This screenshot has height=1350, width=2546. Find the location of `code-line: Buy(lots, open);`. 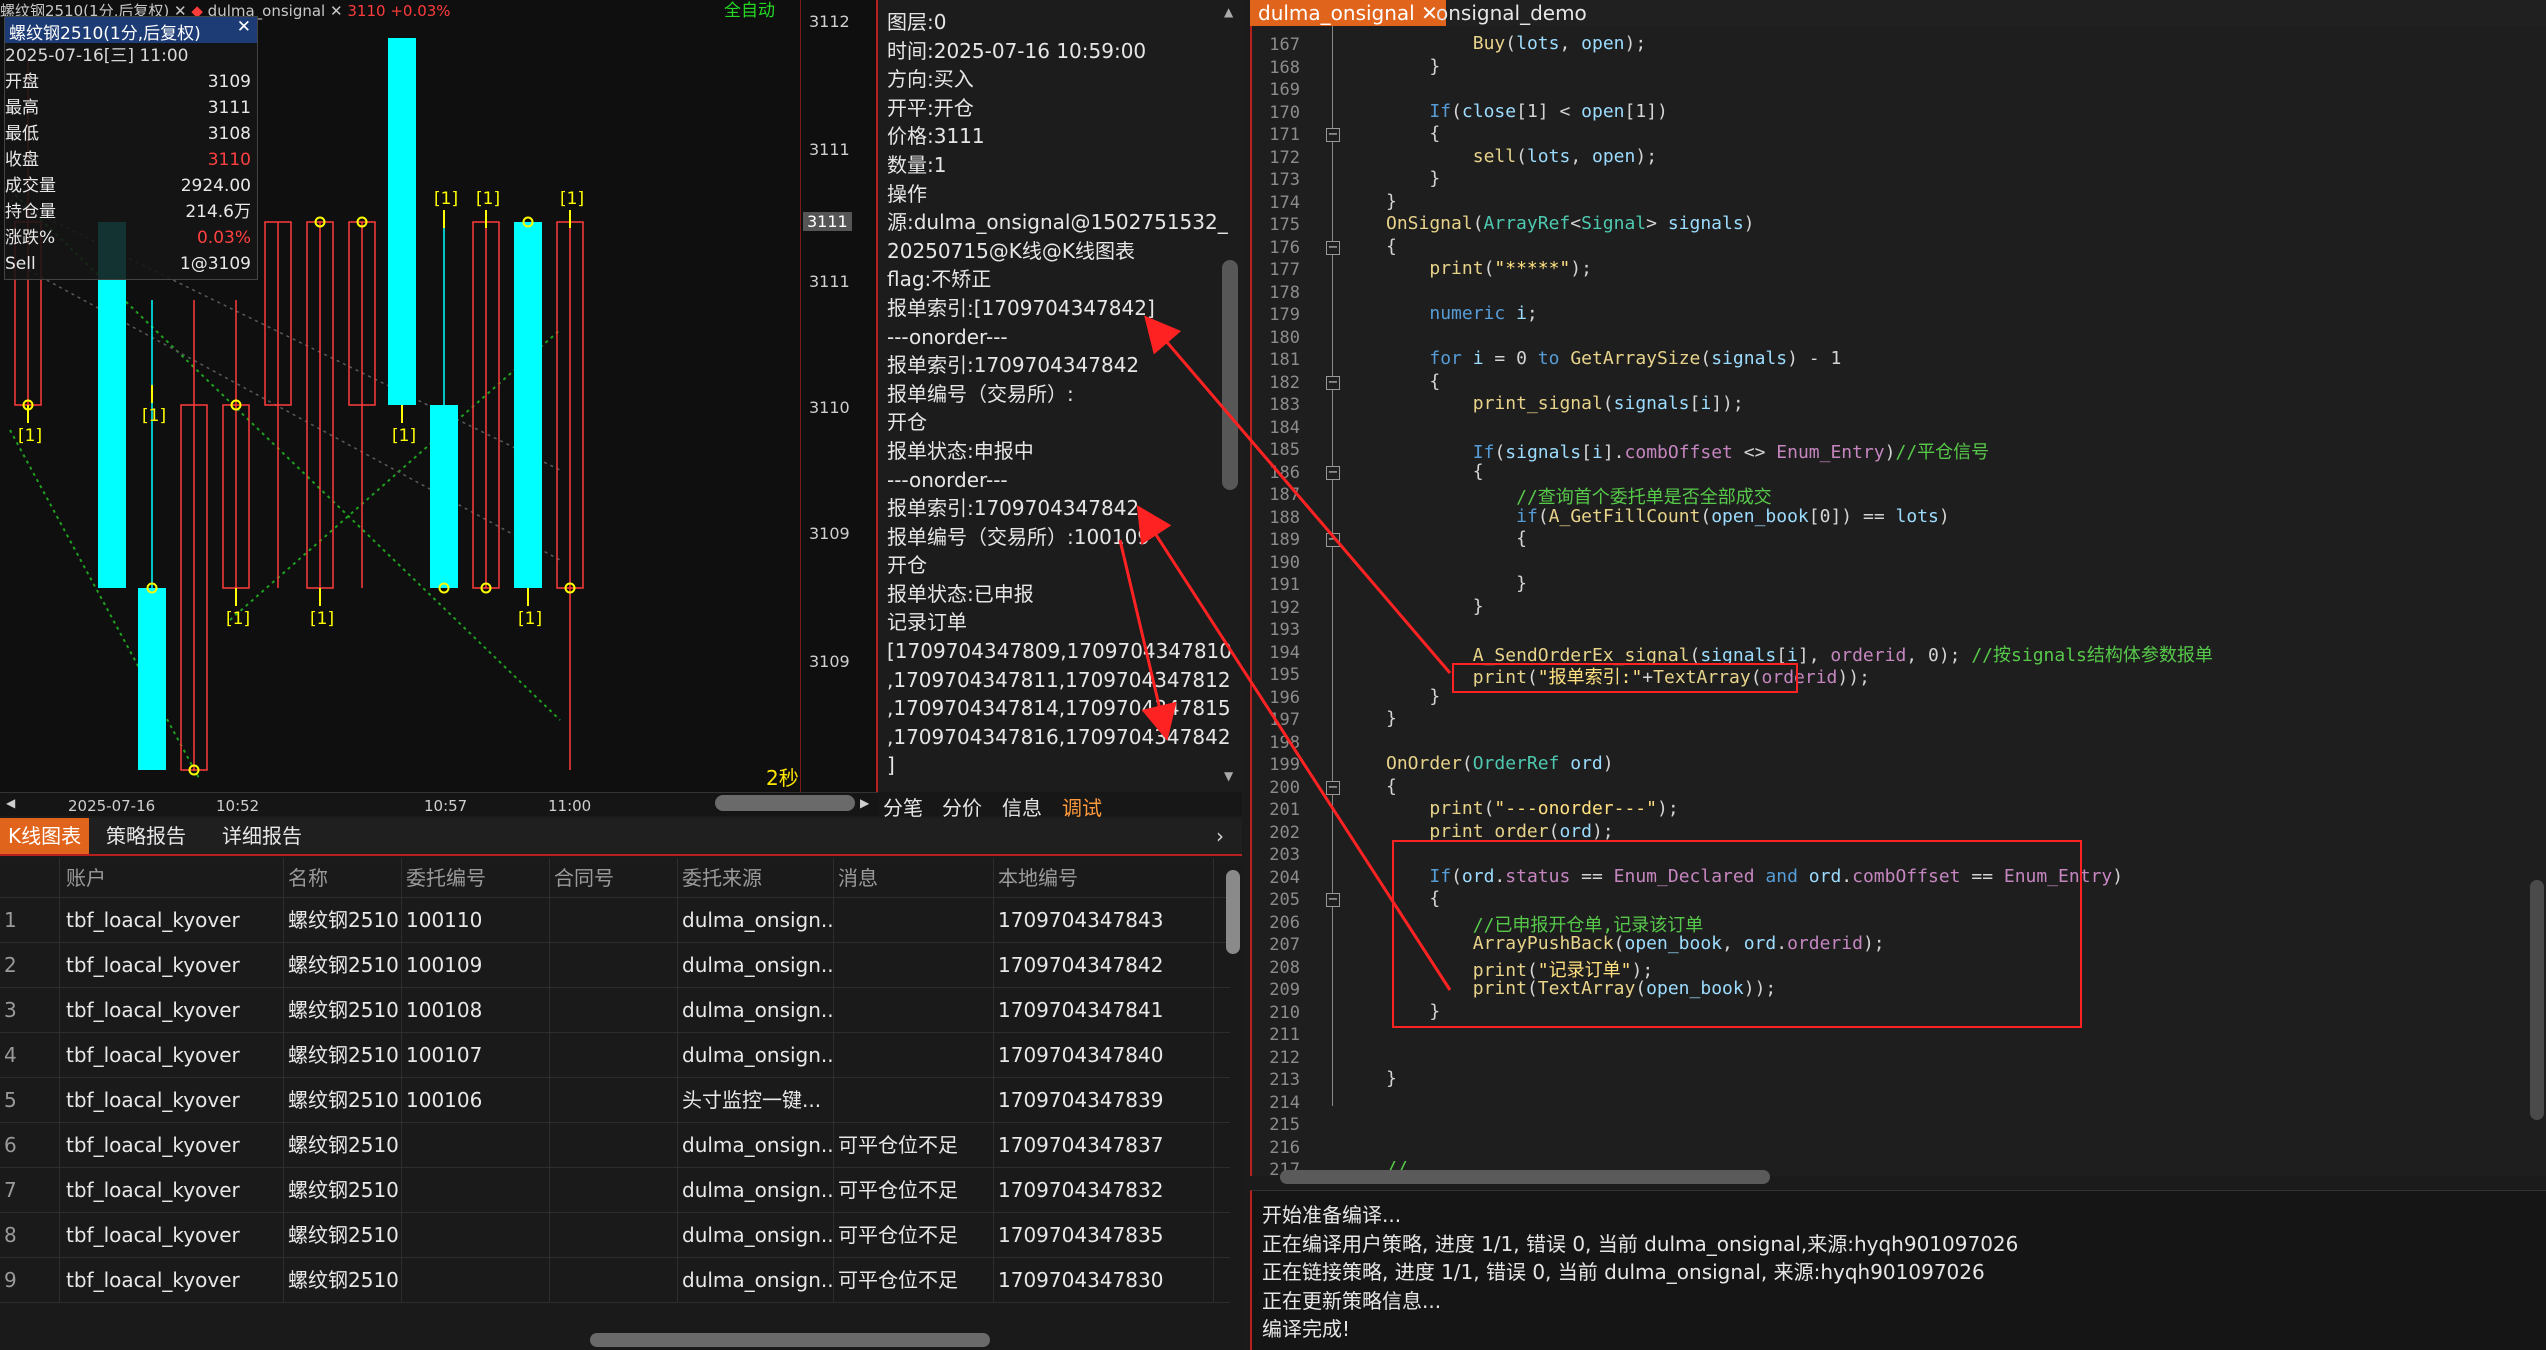

code-line: Buy(lots, open); is located at coordinates (1516, 43).